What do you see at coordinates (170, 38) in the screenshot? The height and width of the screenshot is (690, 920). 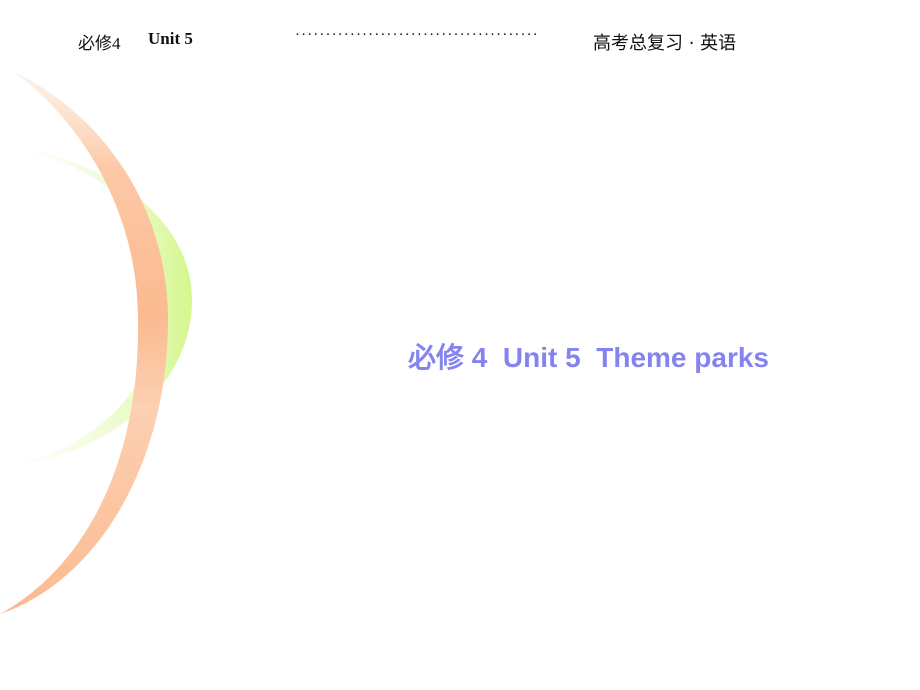 I see `unit-label: Unit 5` at bounding box center [170, 38].